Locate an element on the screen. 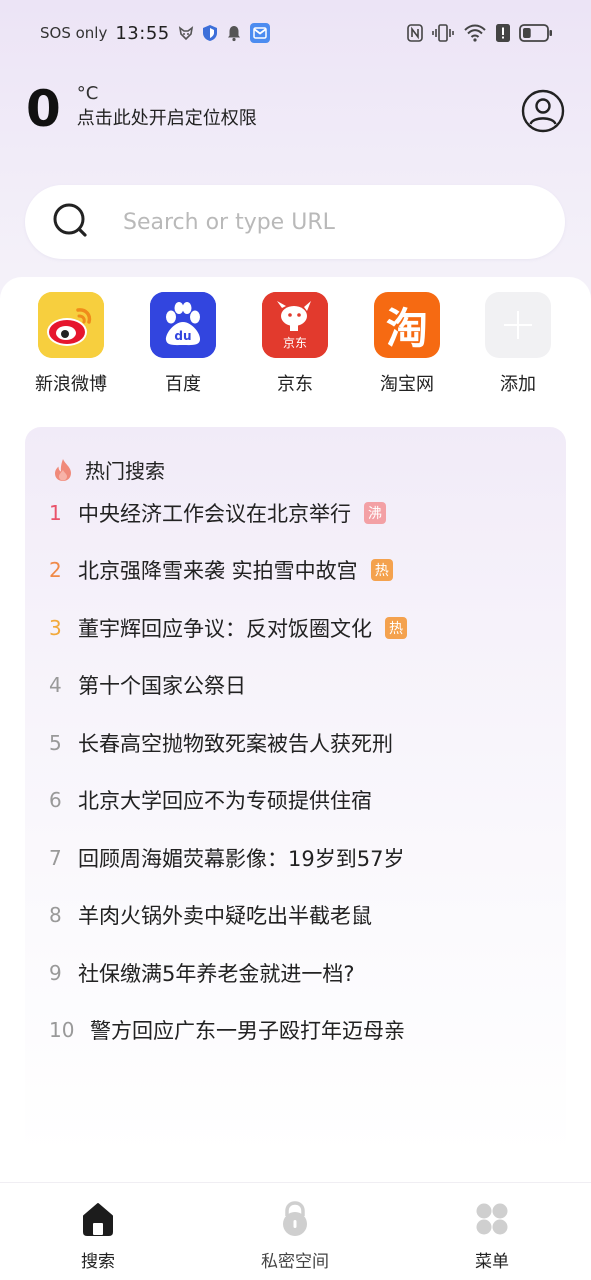 This screenshot has height=1280, width=591. hot-search-text: 羊肉火锅外卖中疑吃出半截老鼠 is located at coordinates (225, 916).